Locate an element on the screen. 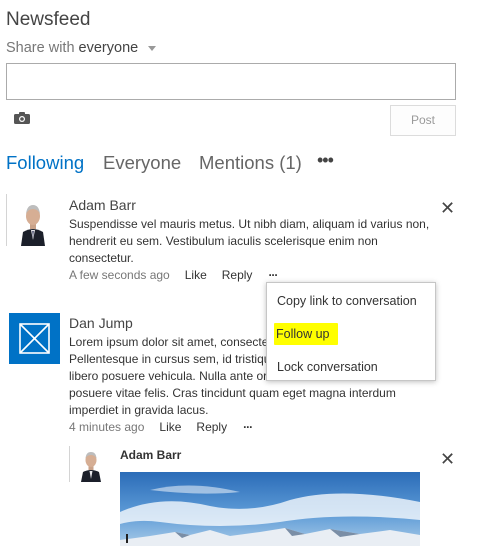 The image size is (483, 546). share-prefix: Share with is located at coordinates (40, 48).